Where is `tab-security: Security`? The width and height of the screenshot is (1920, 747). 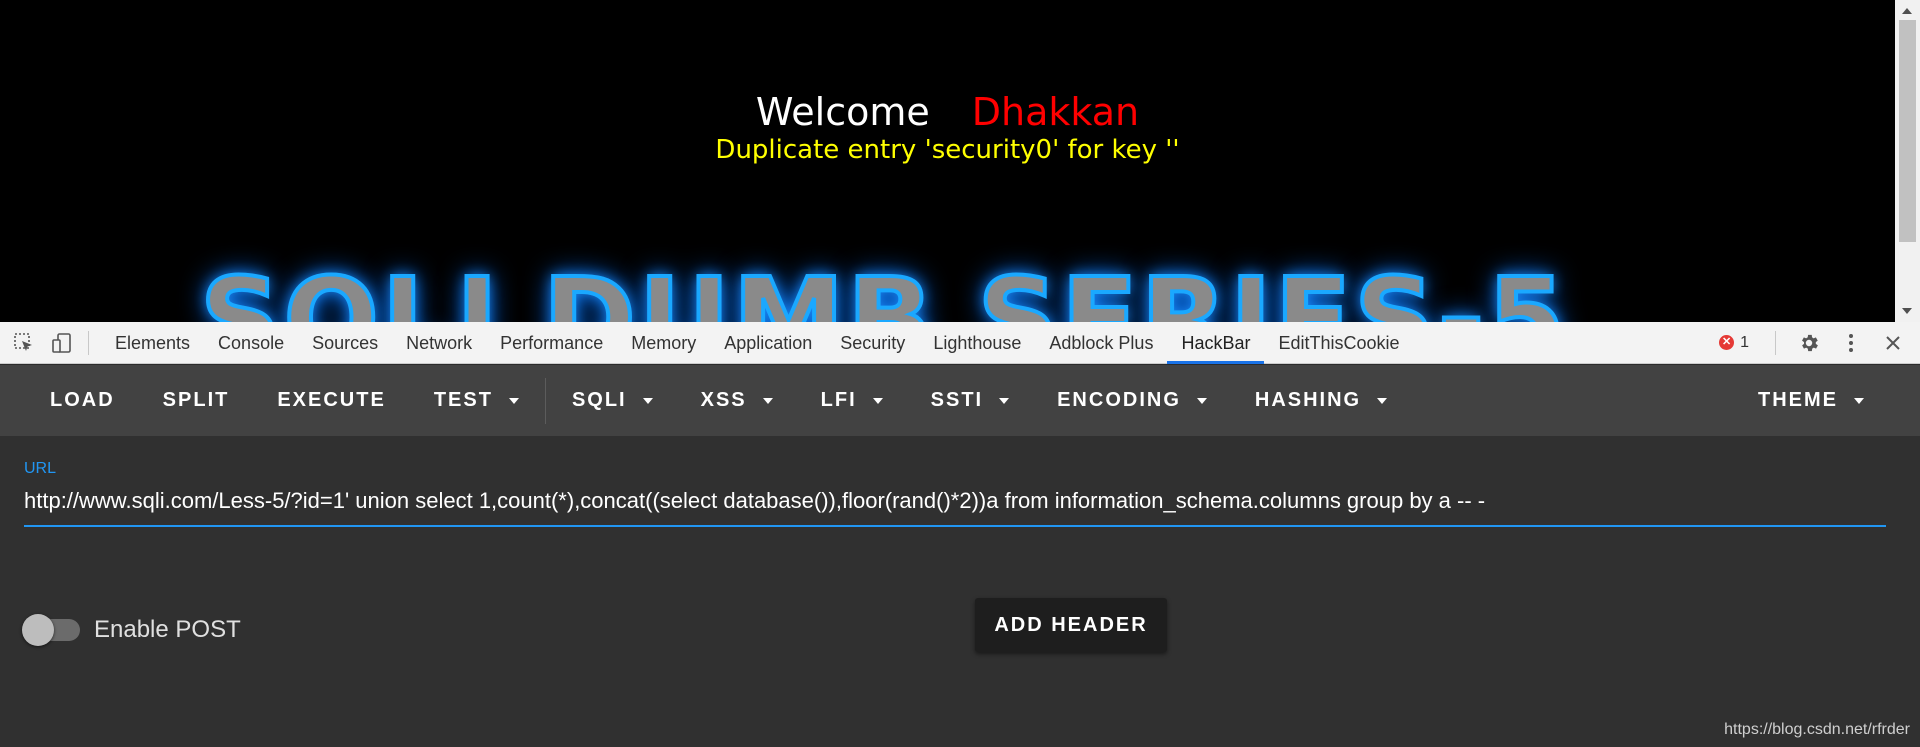
tab-security: Security is located at coordinates (872, 343).